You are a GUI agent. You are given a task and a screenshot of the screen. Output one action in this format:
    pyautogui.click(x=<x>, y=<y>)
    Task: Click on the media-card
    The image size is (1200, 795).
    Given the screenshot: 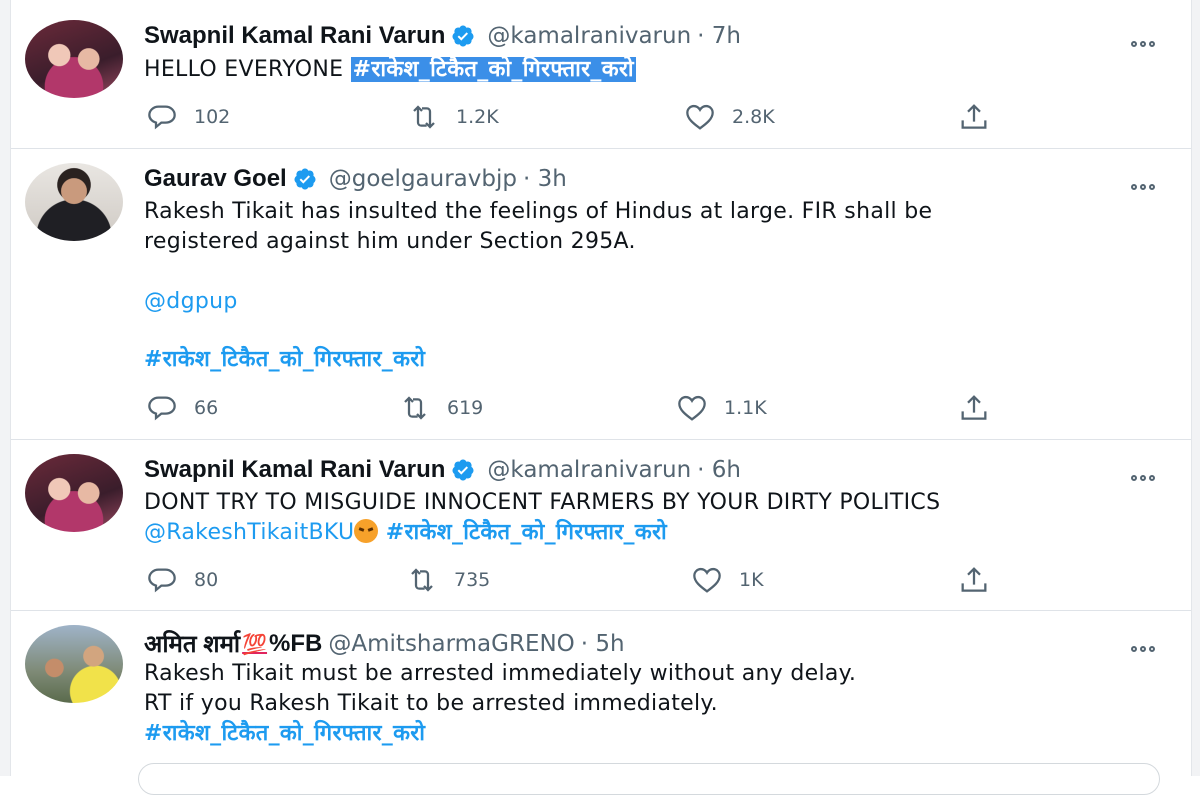 What is the action you would take?
    pyautogui.click(x=649, y=779)
    